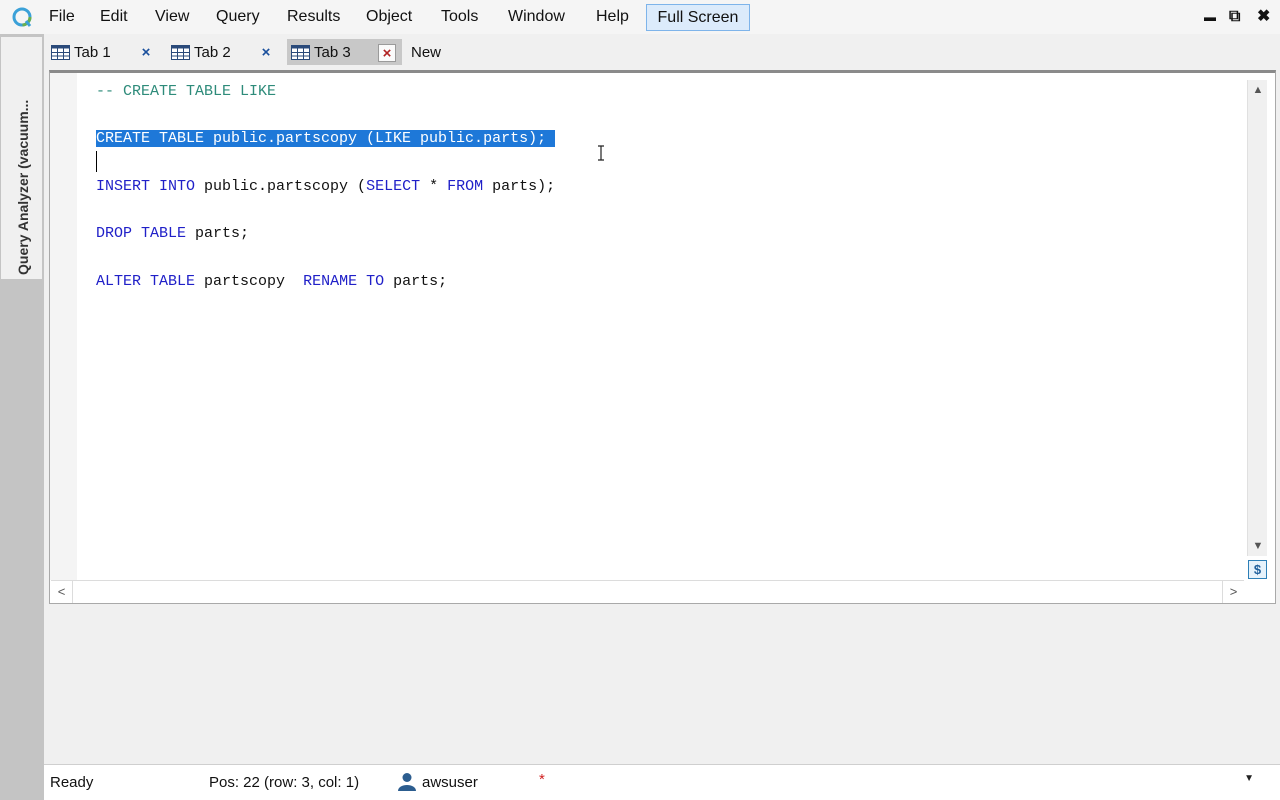  What do you see at coordinates (212, 52) in the screenshot?
I see `tab-label: Tab 2` at bounding box center [212, 52].